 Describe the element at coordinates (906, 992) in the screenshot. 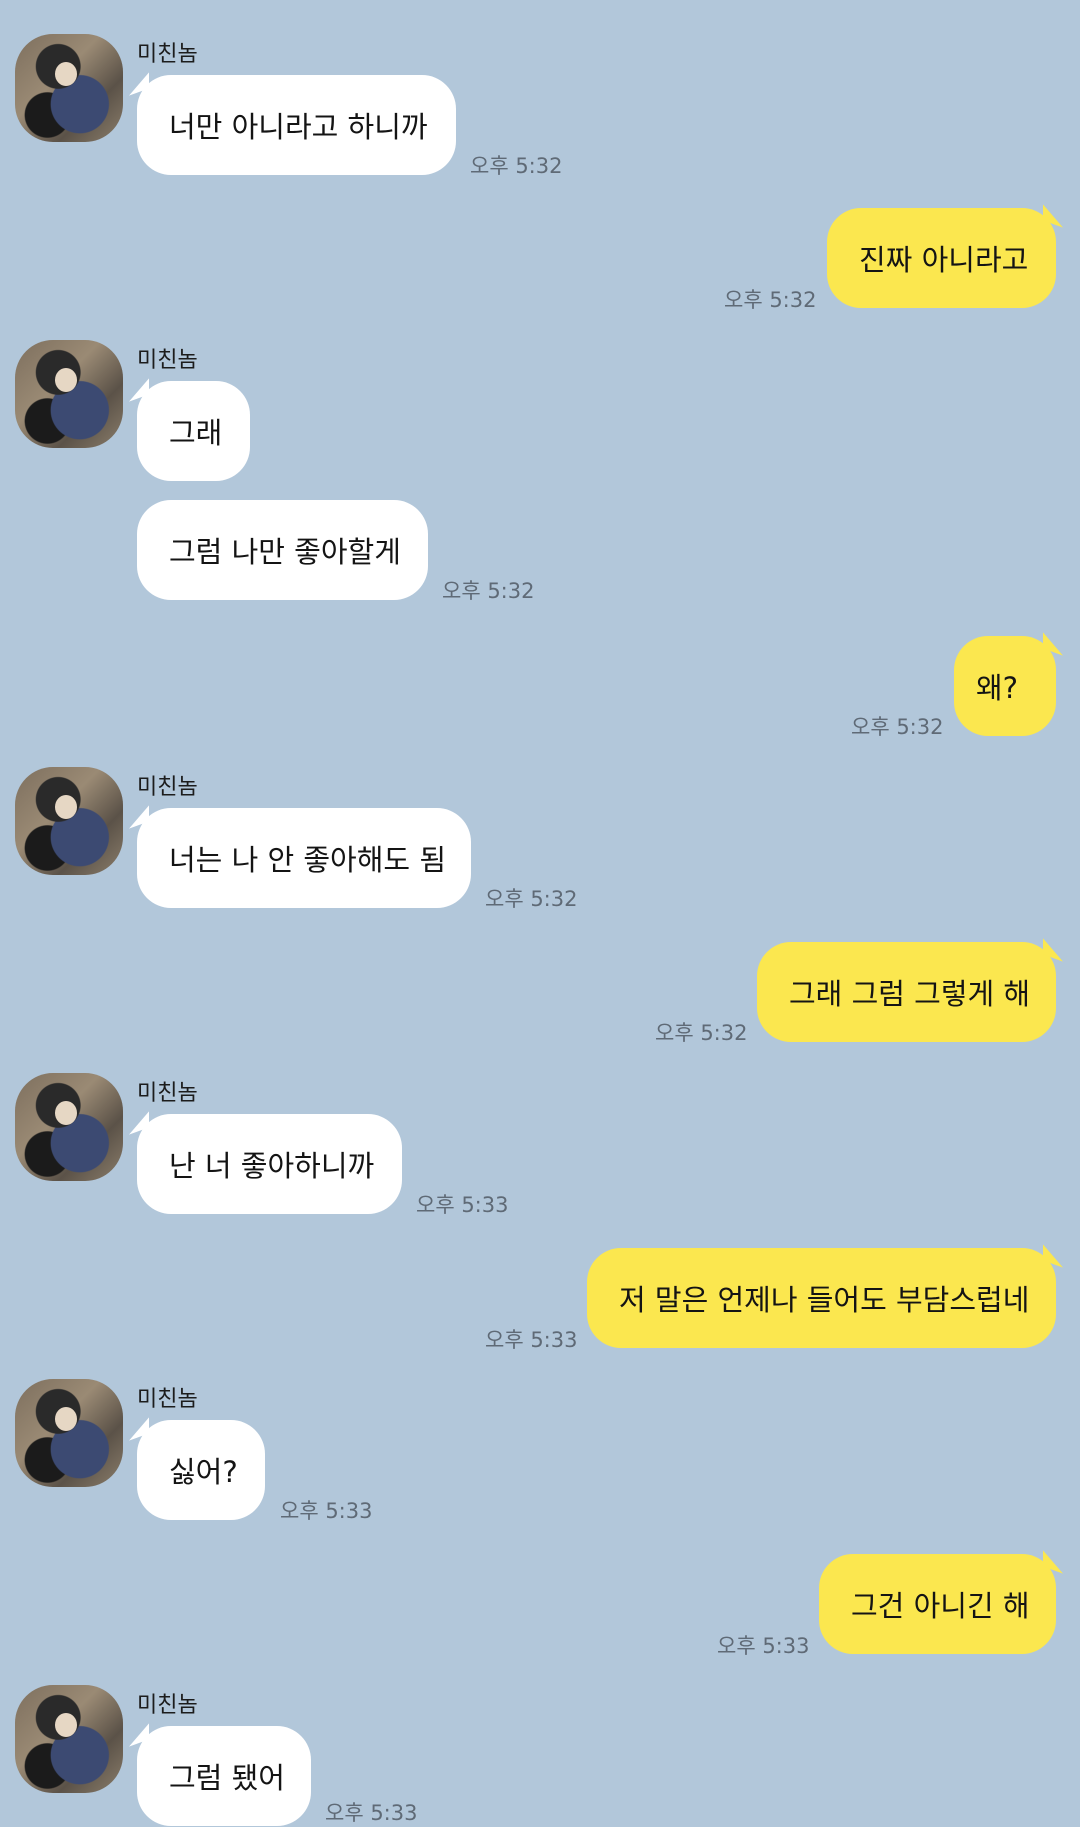

I see `message-bubble-outgoing: 그래 그럼 그렇게 해` at that location.